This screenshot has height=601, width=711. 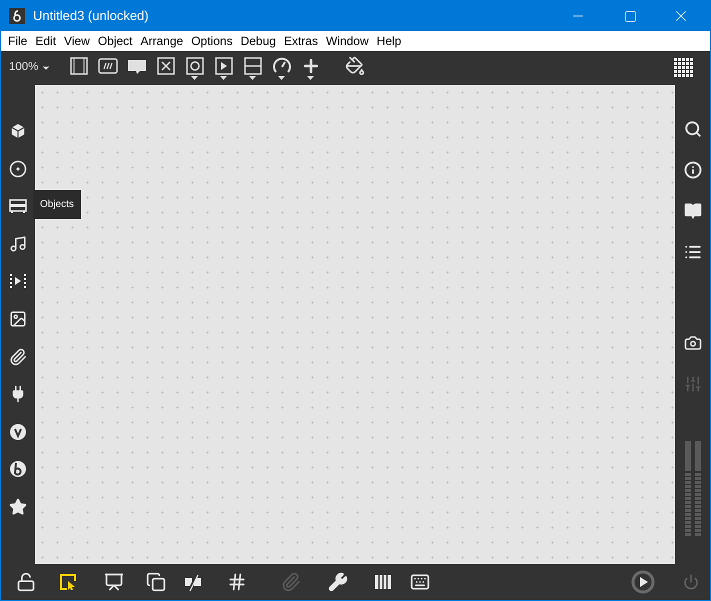 What do you see at coordinates (237, 582) in the screenshot?
I see `grid-icon` at bounding box center [237, 582].